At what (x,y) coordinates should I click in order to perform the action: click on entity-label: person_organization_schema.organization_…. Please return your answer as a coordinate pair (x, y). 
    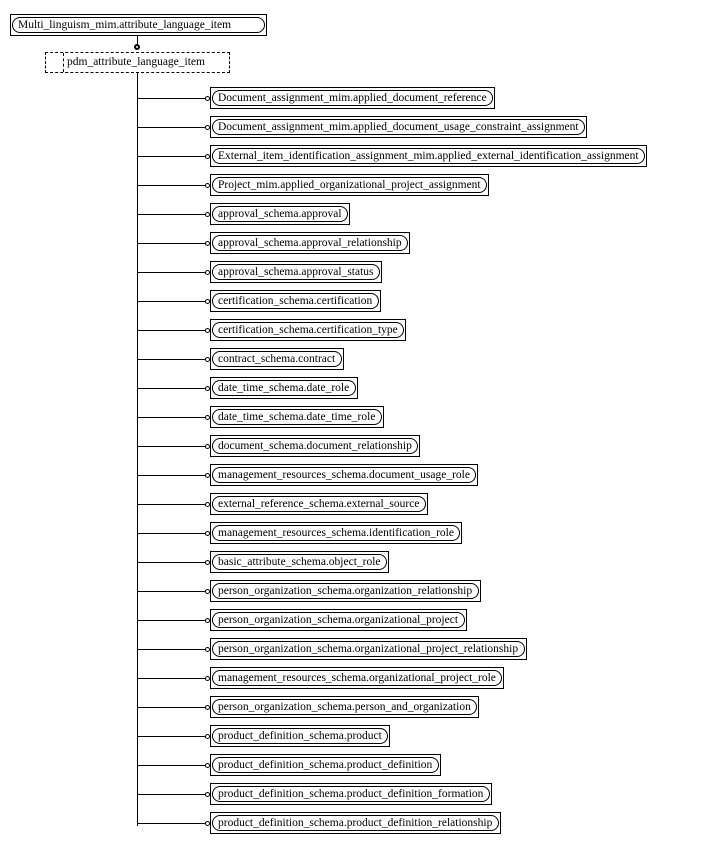
    Looking at the image, I should click on (345, 591).